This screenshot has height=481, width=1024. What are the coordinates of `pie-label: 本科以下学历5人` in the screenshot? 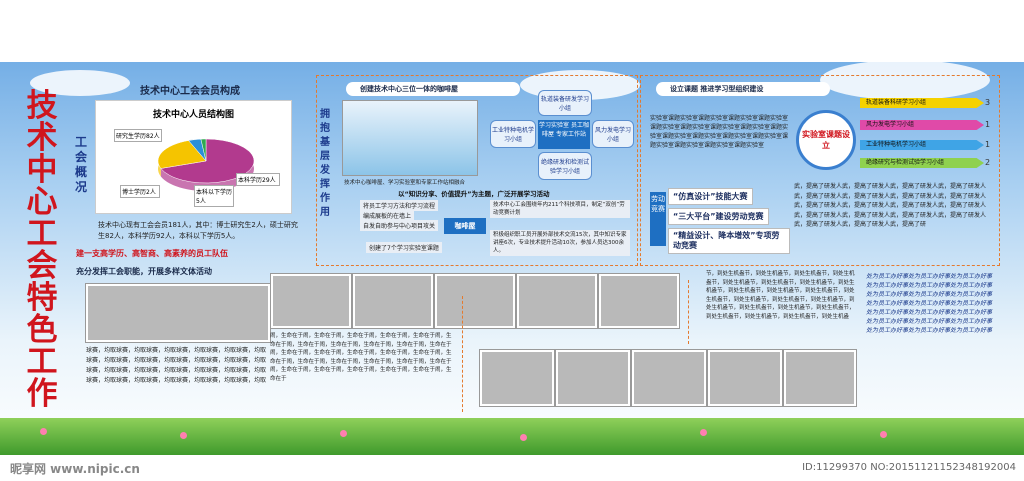 It's located at (214, 196).